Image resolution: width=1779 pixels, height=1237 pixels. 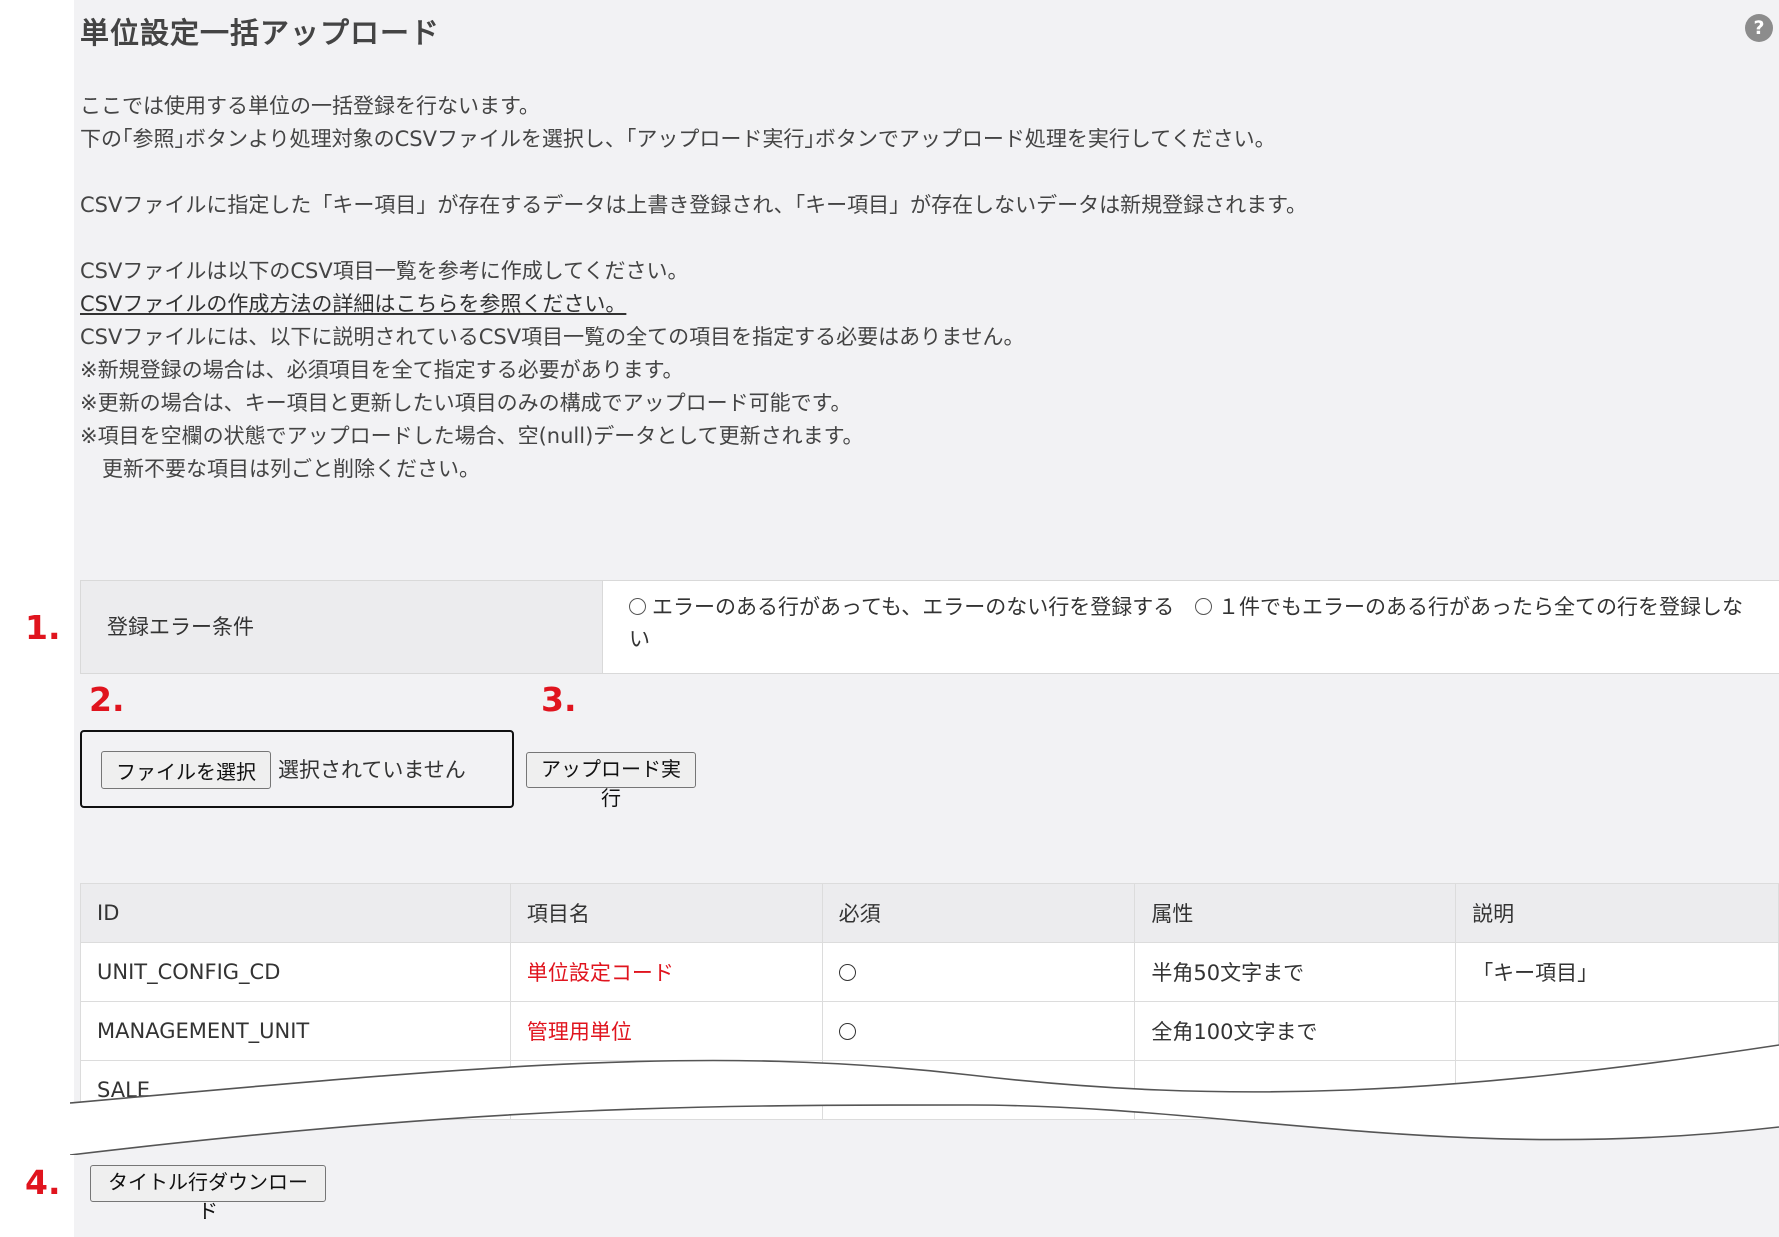 What do you see at coordinates (353, 304) in the screenshot?
I see `csv-guide-link: CSVファイルの作成方法の詳細はこちらを参照ください。` at bounding box center [353, 304].